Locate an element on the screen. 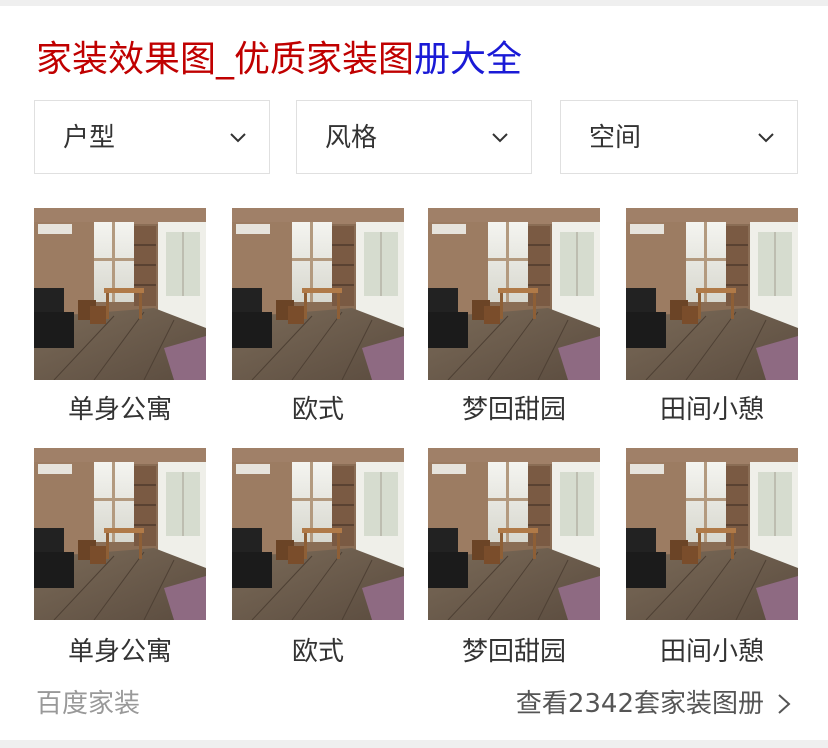 This screenshot has width=828, height=748. card-title: 家装效果图_优质家装图册大全 is located at coordinates (279, 60).